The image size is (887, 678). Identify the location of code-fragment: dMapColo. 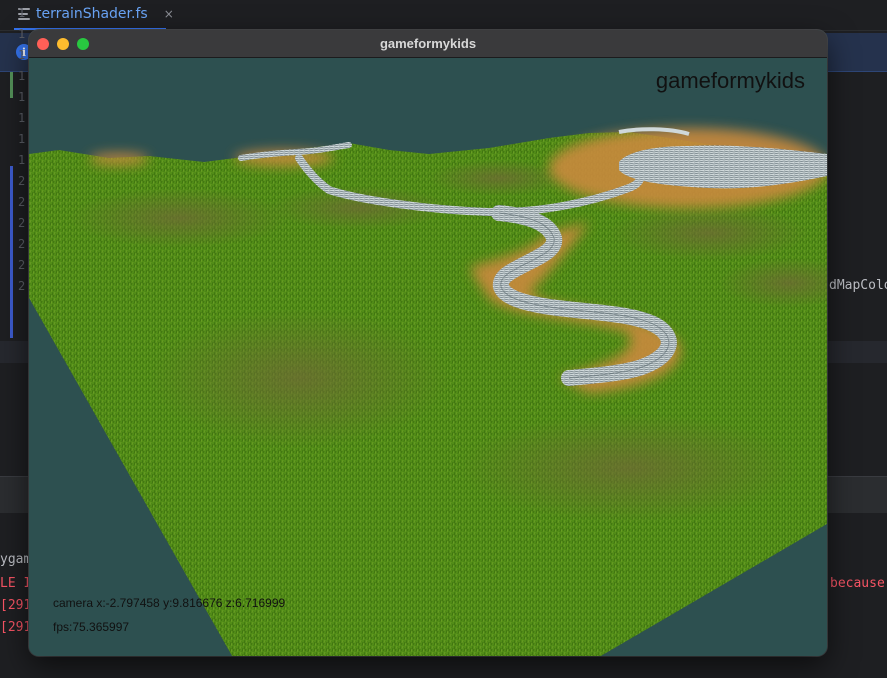
(858, 285).